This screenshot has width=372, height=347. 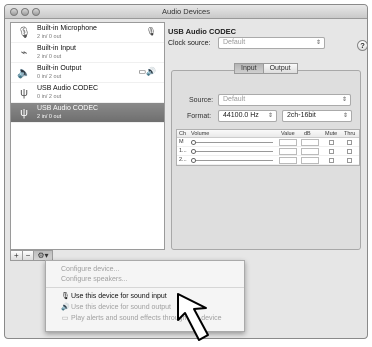 I want to click on window-title: Audio Devices, so click(x=186, y=11).